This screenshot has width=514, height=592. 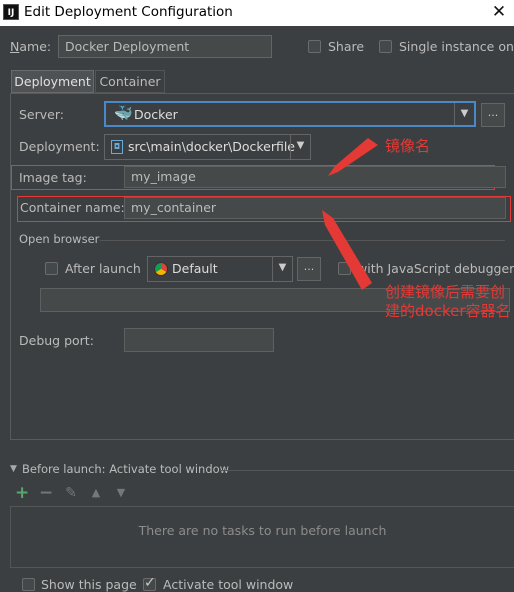 What do you see at coordinates (149, 583) in the screenshot?
I see `activate-tool-window-checkbox` at bounding box center [149, 583].